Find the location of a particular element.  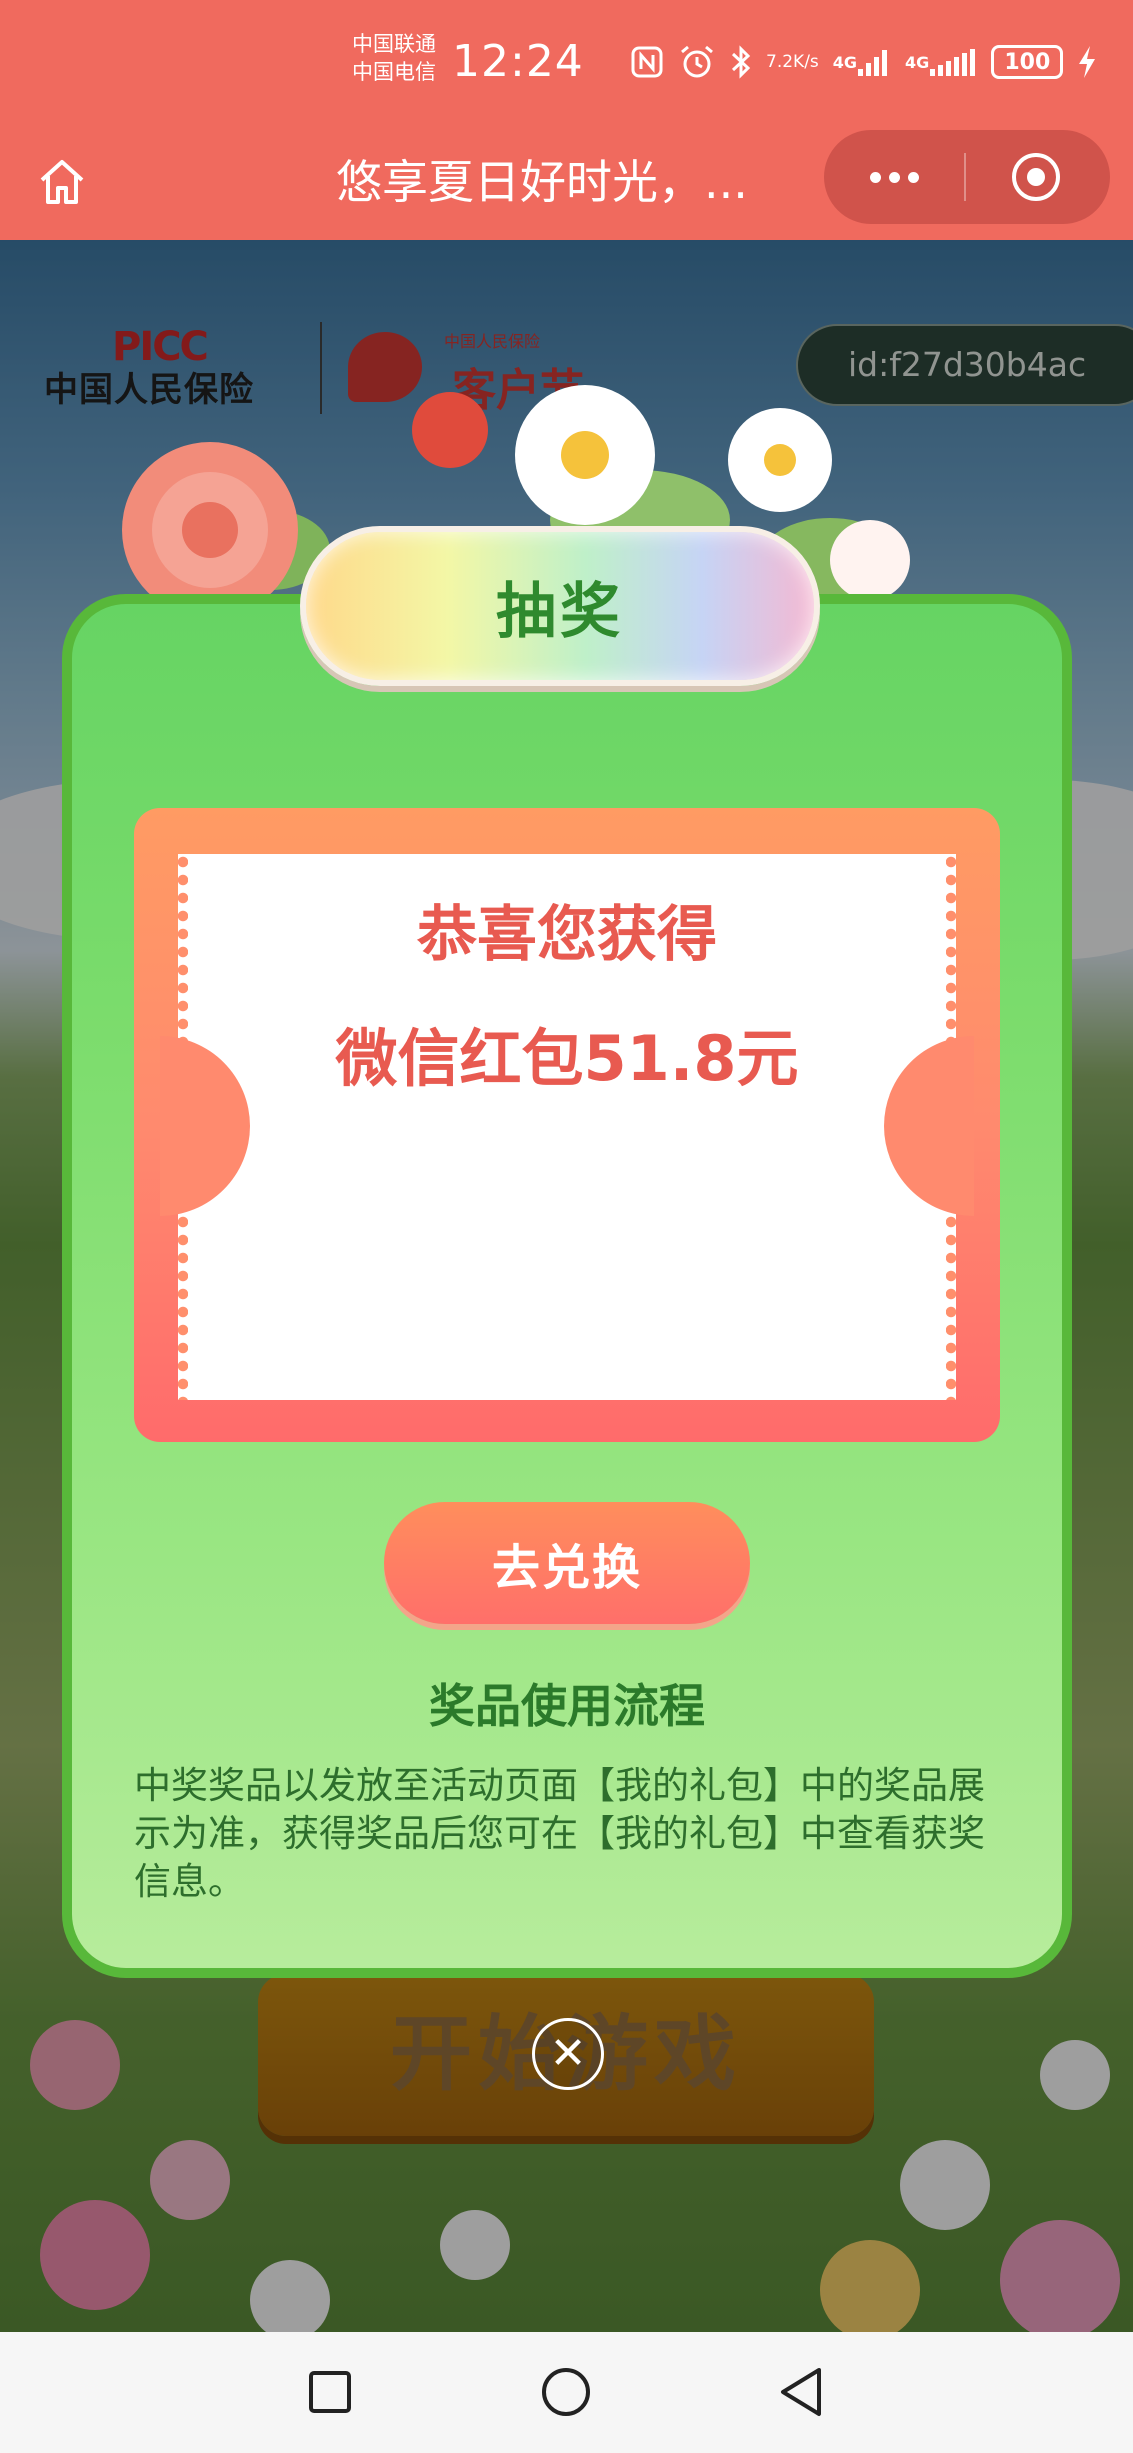

status-icons: 7.2 K/s 4G 4G 100 is located at coordinates (863, 62).